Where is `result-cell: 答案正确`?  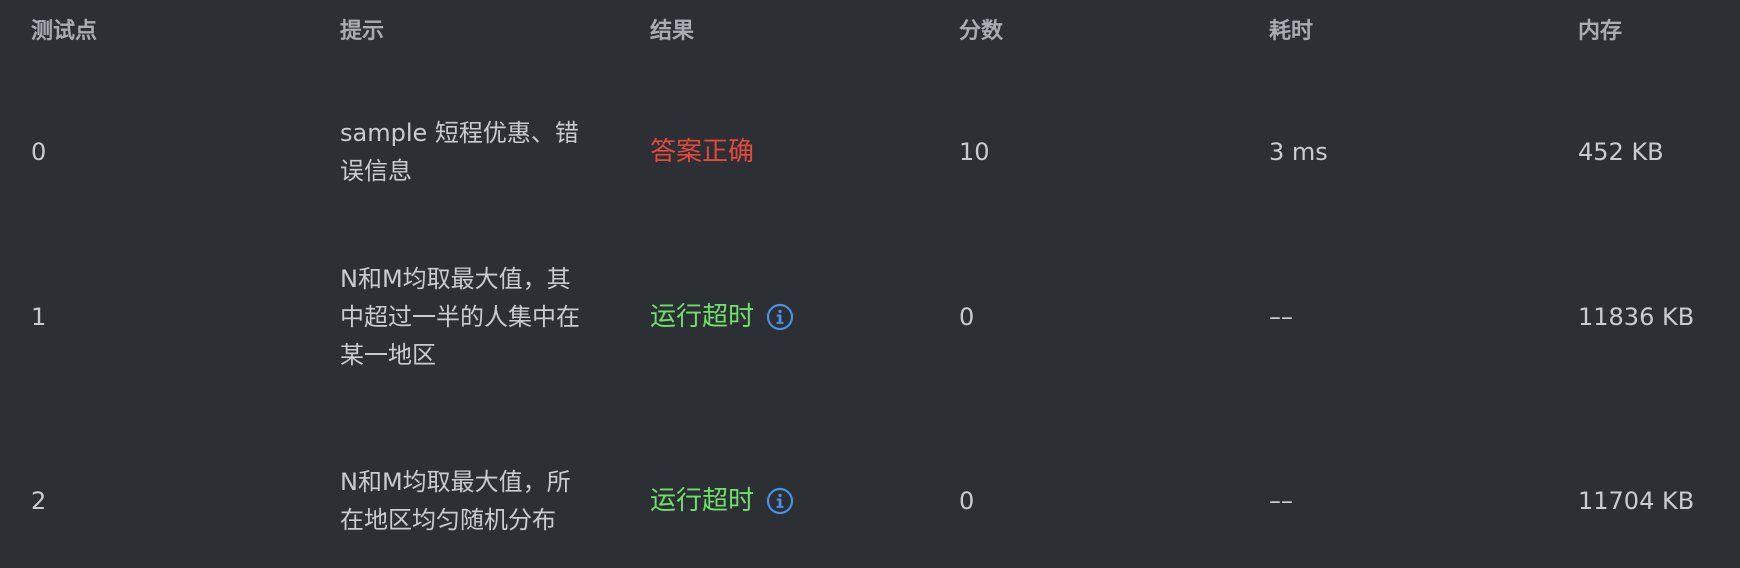 result-cell: 答案正确 is located at coordinates (790, 152).